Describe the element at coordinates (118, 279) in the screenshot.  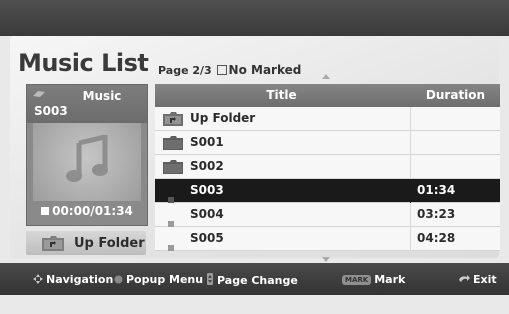
I see `ok-button-icon` at that location.